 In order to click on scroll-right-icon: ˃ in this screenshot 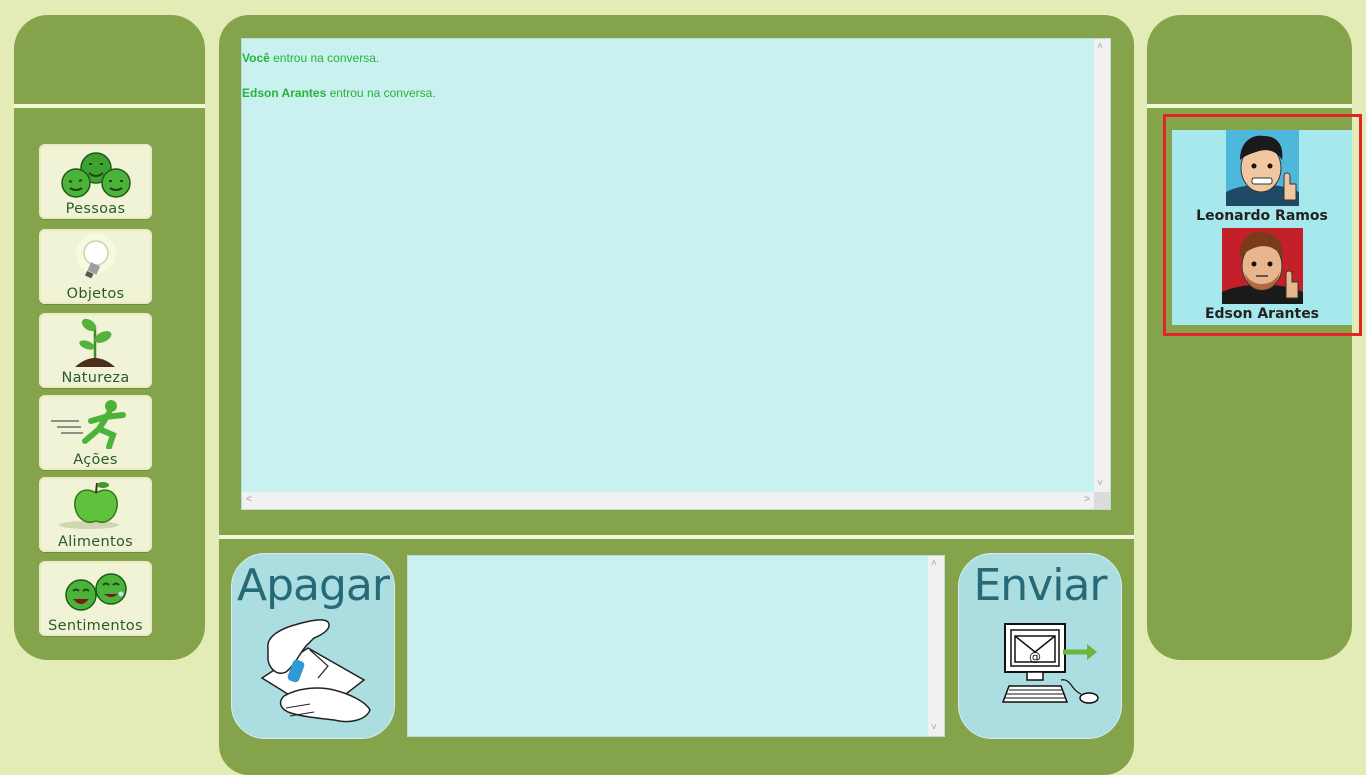, I will do `click(1087, 500)`.